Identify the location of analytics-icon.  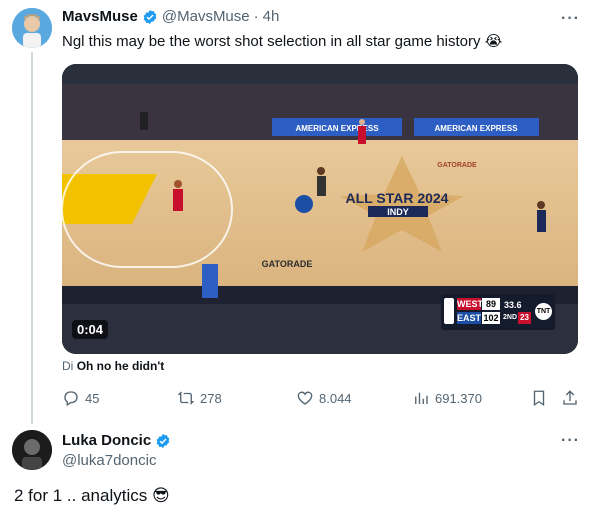
(421, 398).